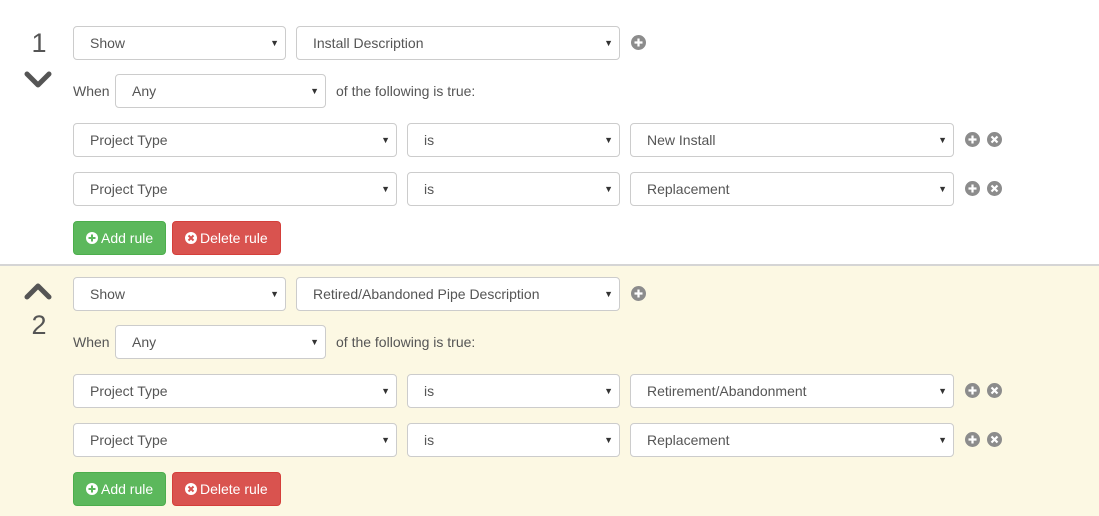 This screenshot has height=516, width=1099. I want to click on target-field-select: Retired/Abandoned Pipe Description ▼, so click(458, 294).